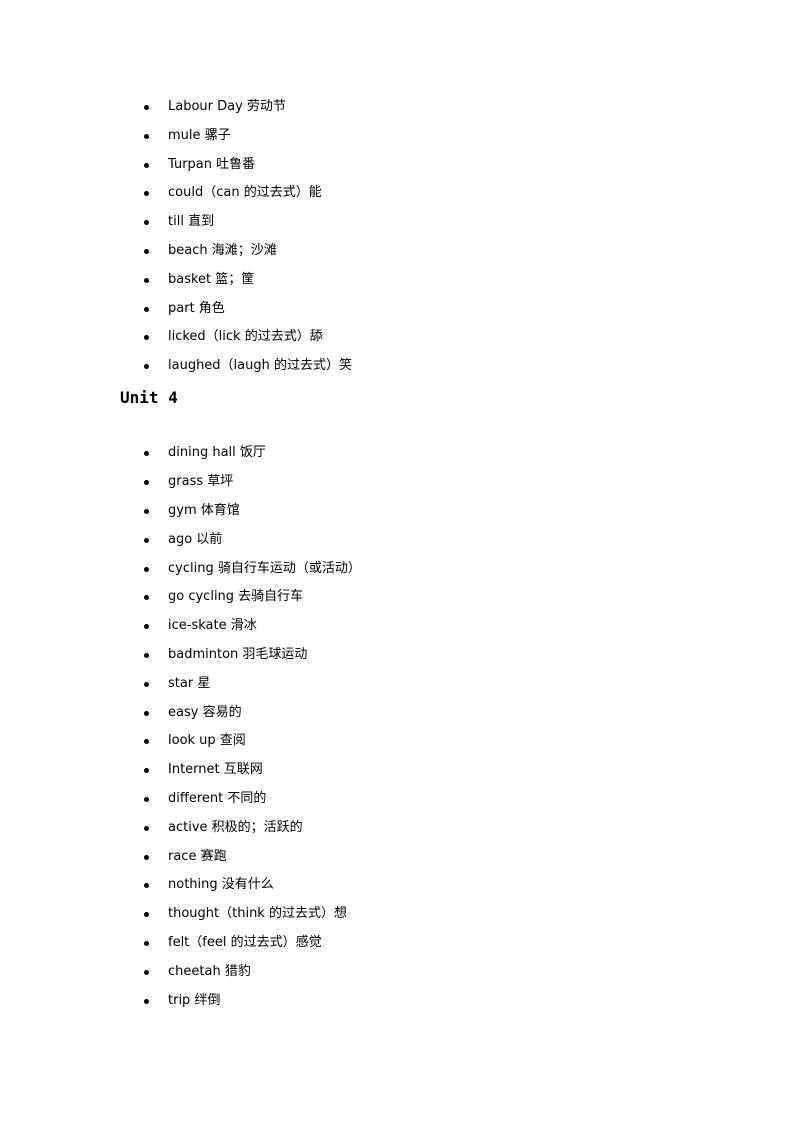 Image resolution: width=794 pixels, height=1123 pixels. Describe the element at coordinates (300, 770) in the screenshot. I see `list-item: Internet 互联网` at that location.